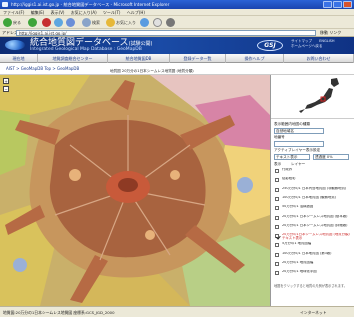 The width and height of the screenshot is (354, 317). I want to click on layer-label: 20万分の1 地質図幅, so click(298, 262).